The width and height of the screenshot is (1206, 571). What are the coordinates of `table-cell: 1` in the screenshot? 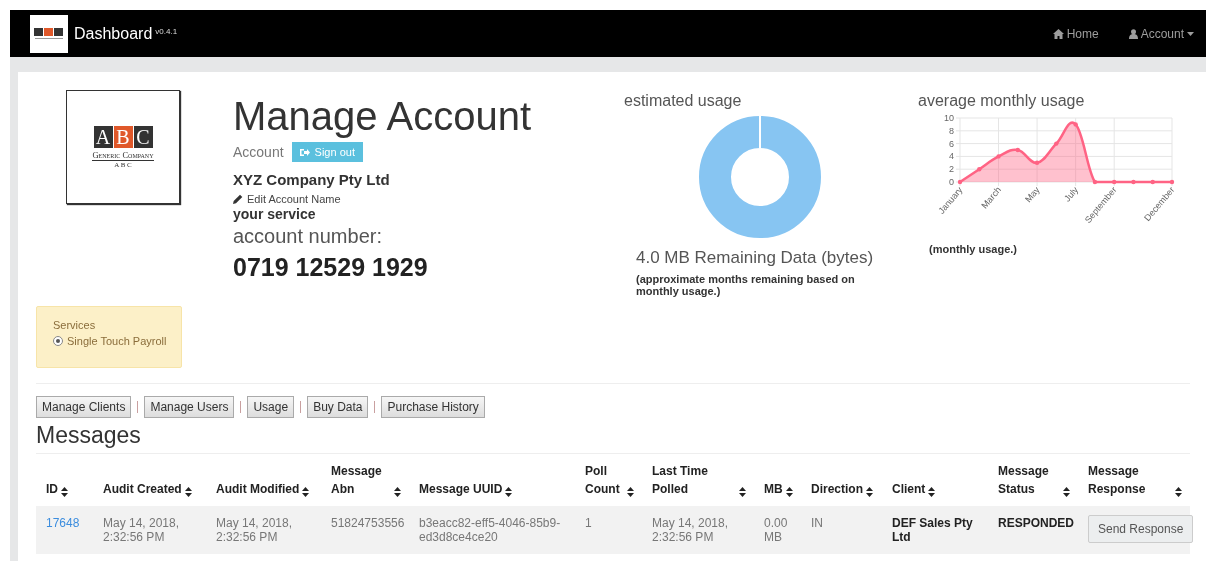 It's located at (608, 530).